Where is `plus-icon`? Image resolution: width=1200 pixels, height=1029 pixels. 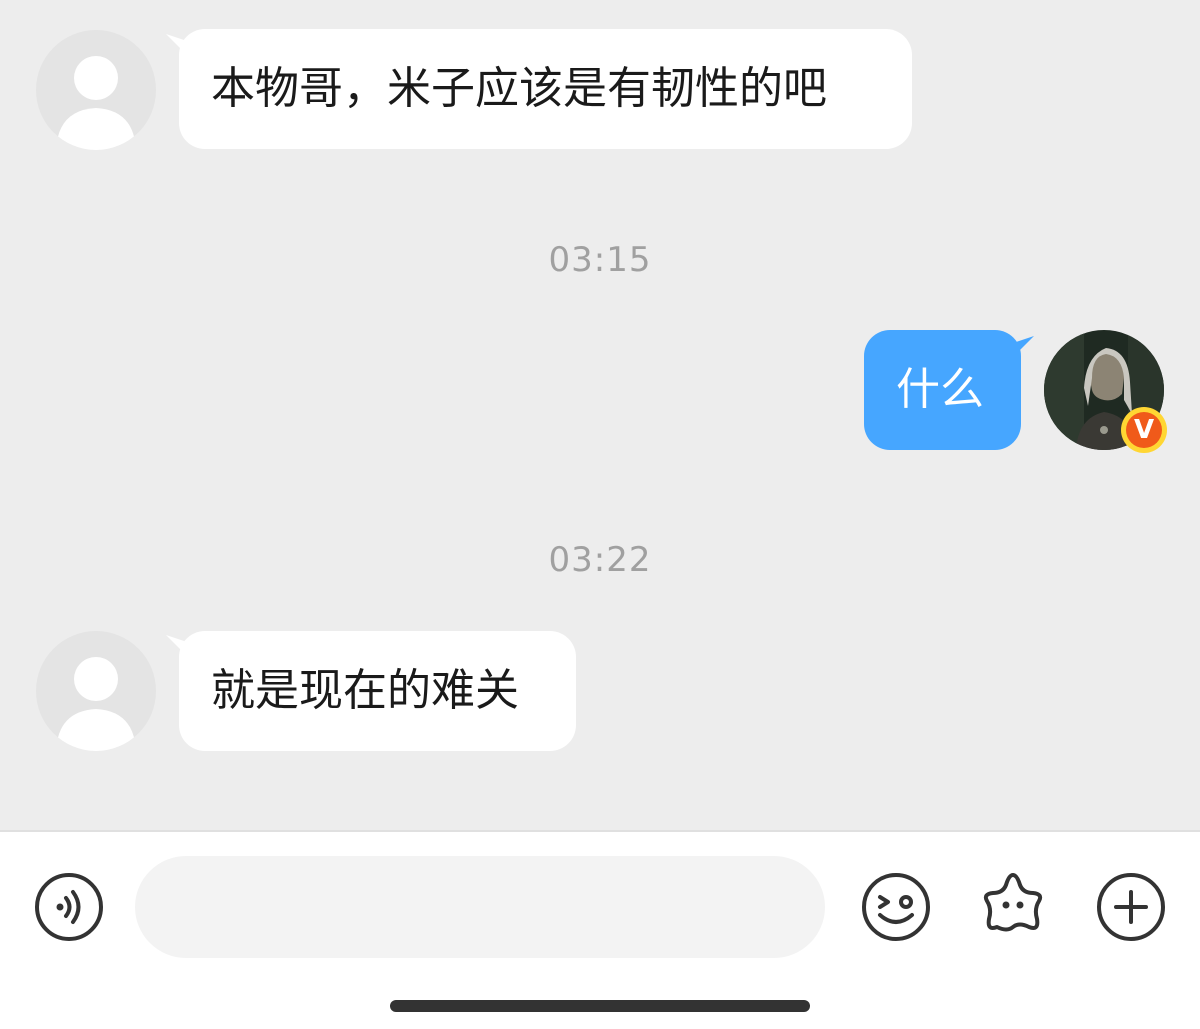
plus-icon is located at coordinates (1131, 907).